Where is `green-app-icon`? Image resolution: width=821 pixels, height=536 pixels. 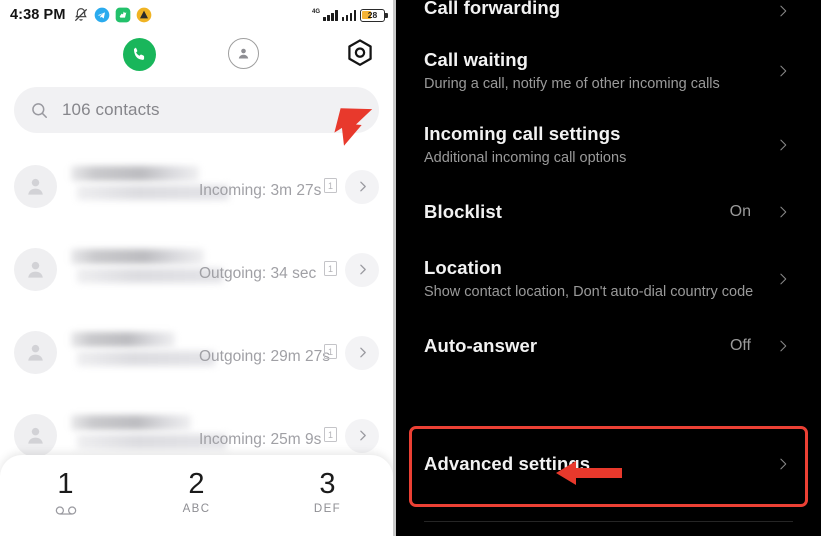 green-app-icon is located at coordinates (122, 15).